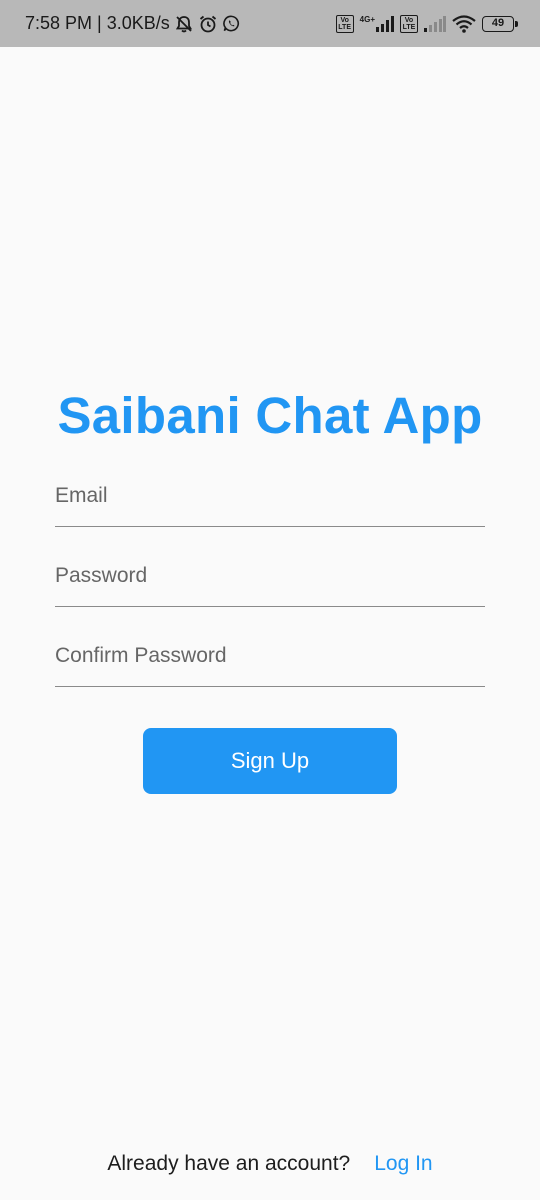 The image size is (540, 1200). I want to click on app-title: Saibani Chat App, so click(270, 415).